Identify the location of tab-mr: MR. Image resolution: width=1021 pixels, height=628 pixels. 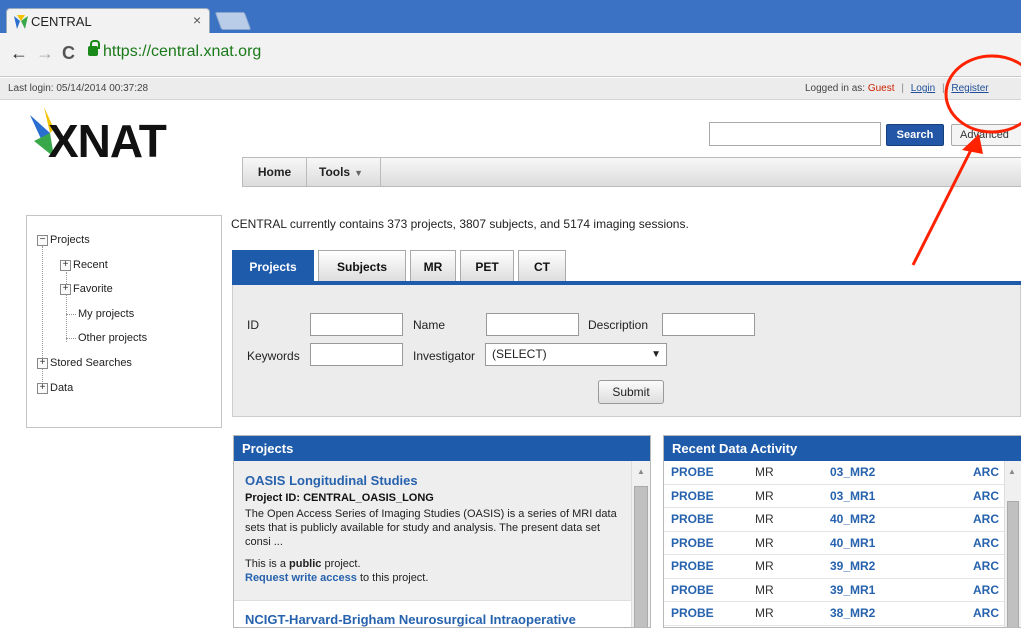
(433, 266).